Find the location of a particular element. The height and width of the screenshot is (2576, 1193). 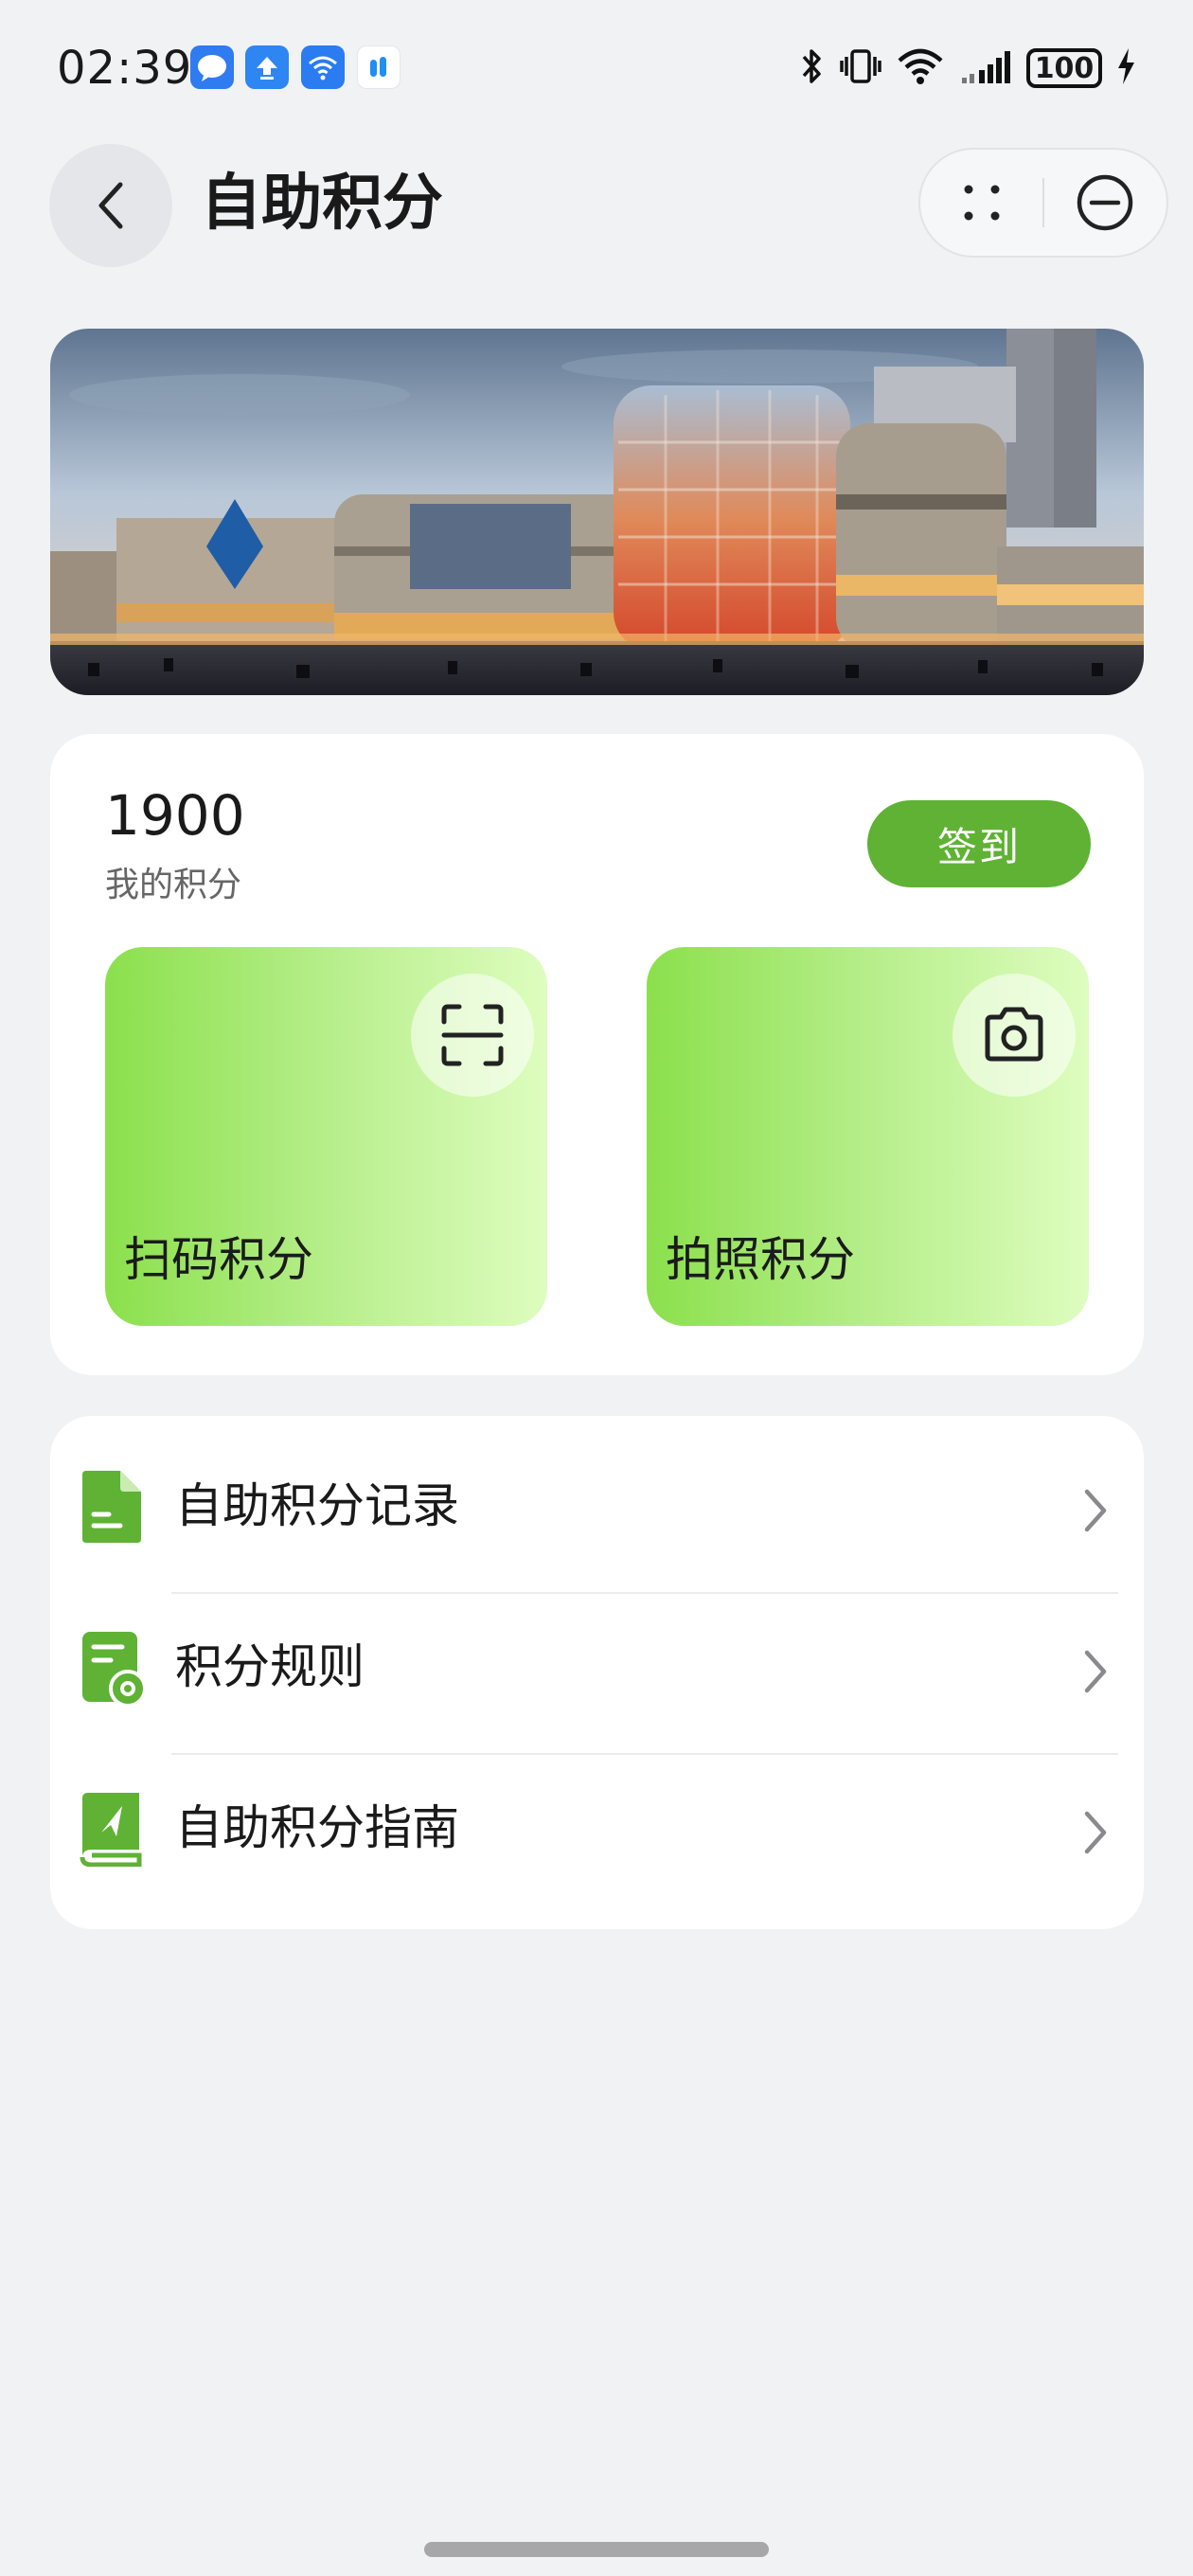

app-icon is located at coordinates (379, 67).